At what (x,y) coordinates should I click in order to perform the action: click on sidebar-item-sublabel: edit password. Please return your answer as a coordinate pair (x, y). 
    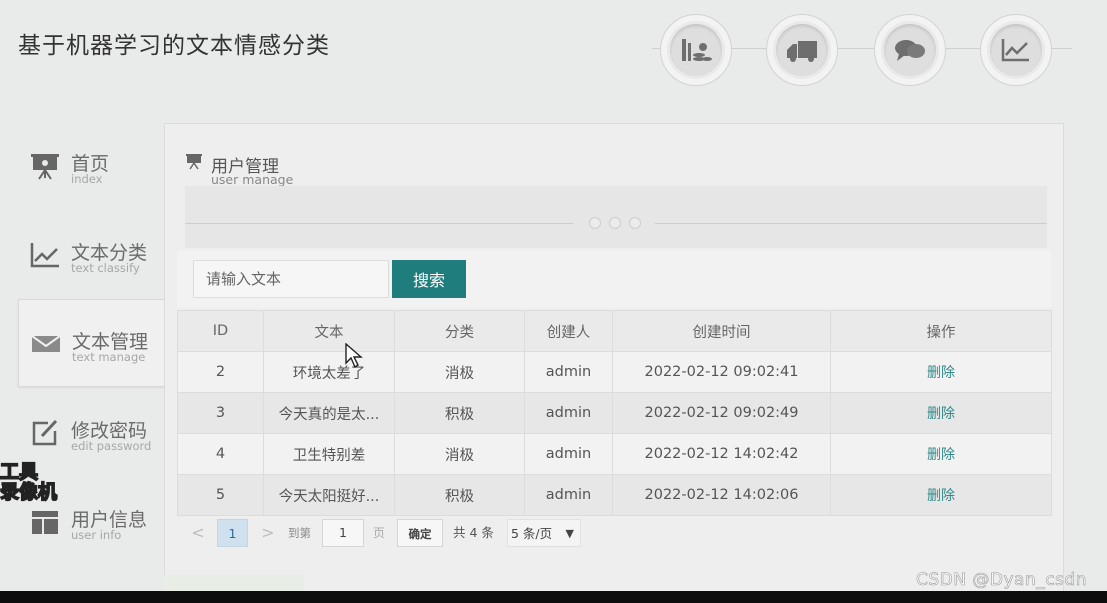
    Looking at the image, I should click on (111, 446).